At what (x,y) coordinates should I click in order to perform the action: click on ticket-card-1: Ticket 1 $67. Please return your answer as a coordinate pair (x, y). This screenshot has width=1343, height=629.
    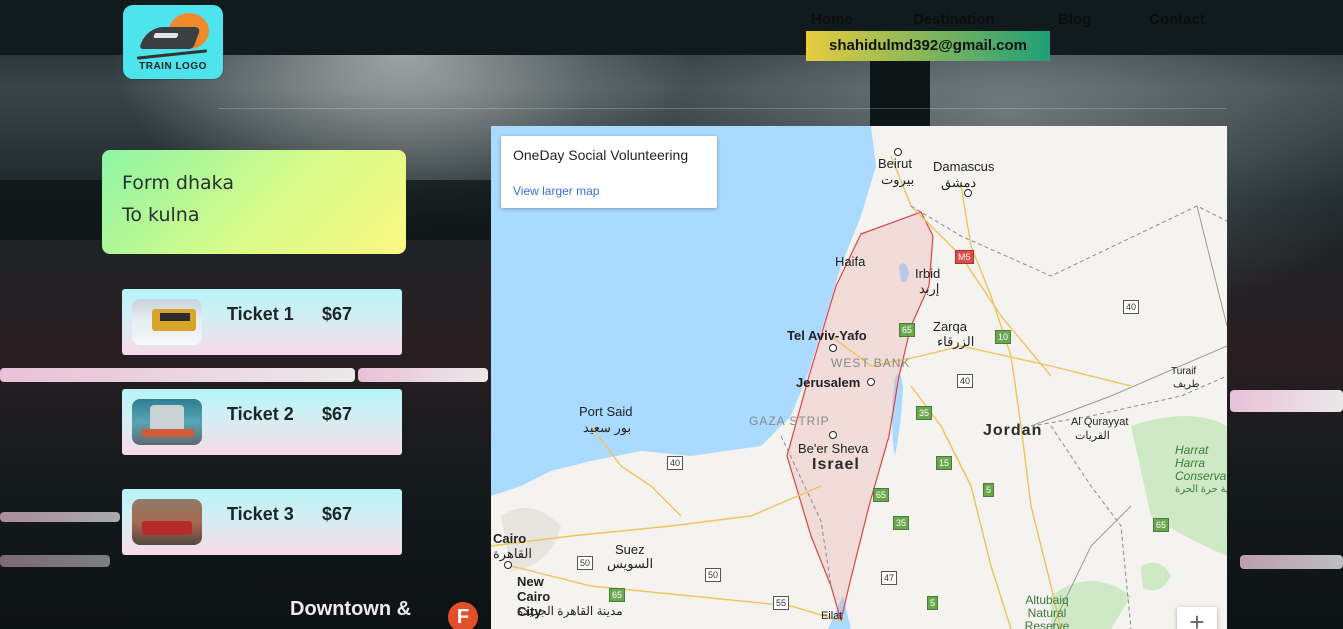
    Looking at the image, I should click on (262, 322).